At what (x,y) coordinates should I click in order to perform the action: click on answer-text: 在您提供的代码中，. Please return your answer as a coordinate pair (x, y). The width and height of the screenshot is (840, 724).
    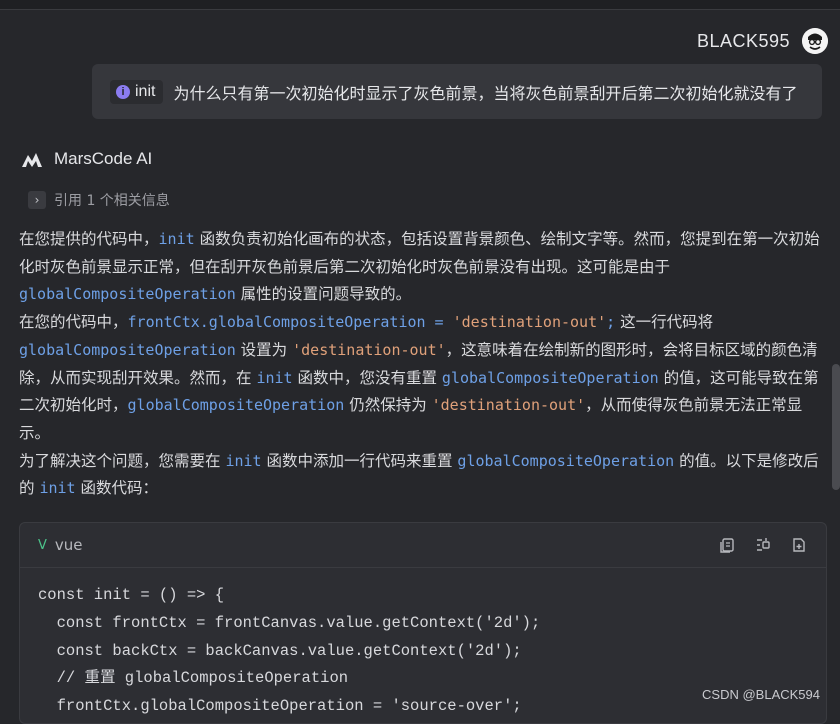
    Looking at the image, I should click on (89, 239).